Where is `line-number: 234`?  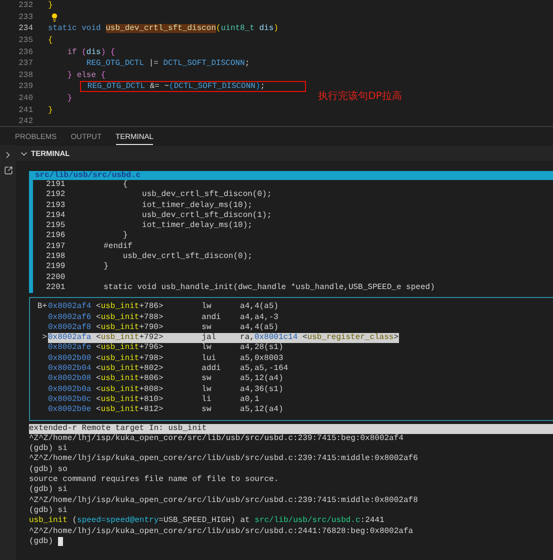
line-number: 234 is located at coordinates (25, 29).